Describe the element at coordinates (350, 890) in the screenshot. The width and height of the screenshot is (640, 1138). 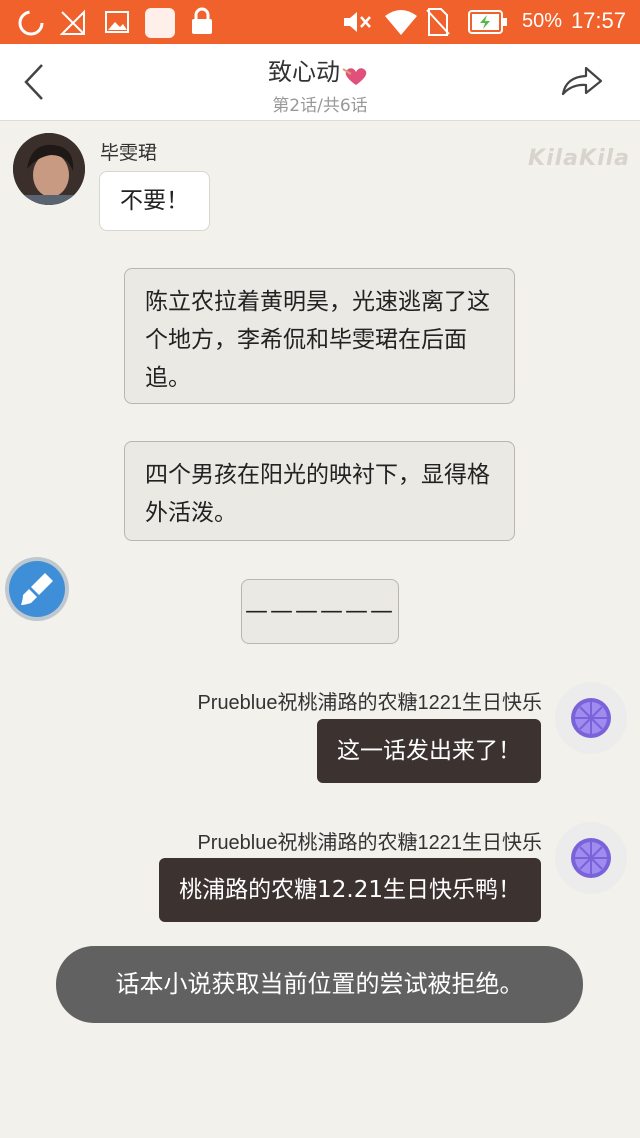
I see `reader-message-bubble: 桃浦路的农糖12.21生日快乐鸭！` at that location.